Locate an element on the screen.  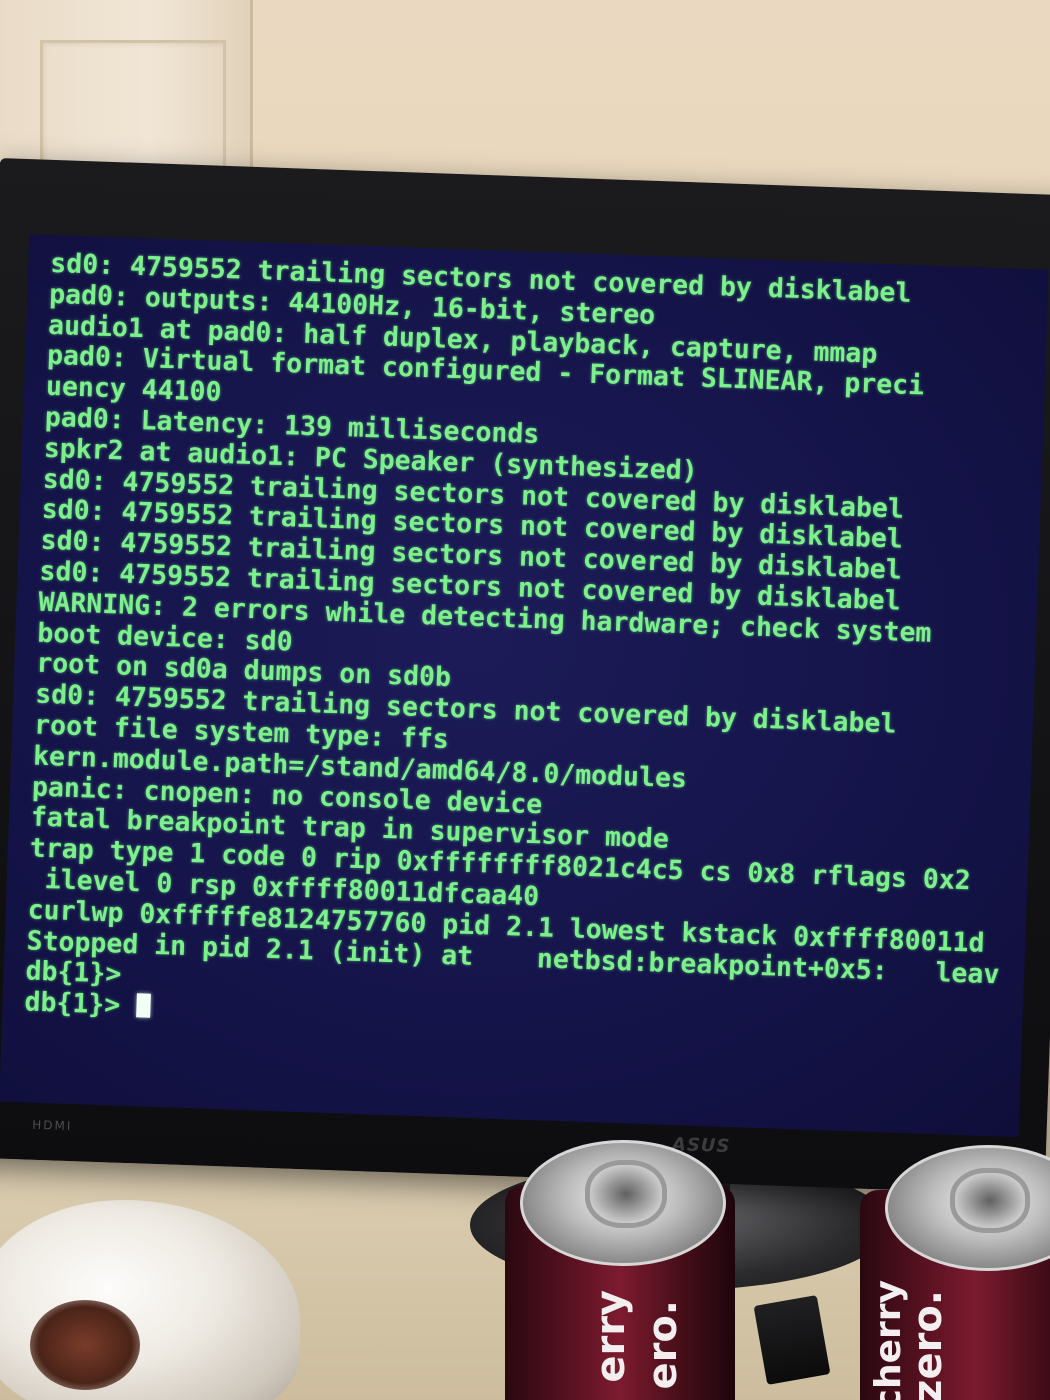
hdmi-label: HDMI is located at coordinates (52, 1125).